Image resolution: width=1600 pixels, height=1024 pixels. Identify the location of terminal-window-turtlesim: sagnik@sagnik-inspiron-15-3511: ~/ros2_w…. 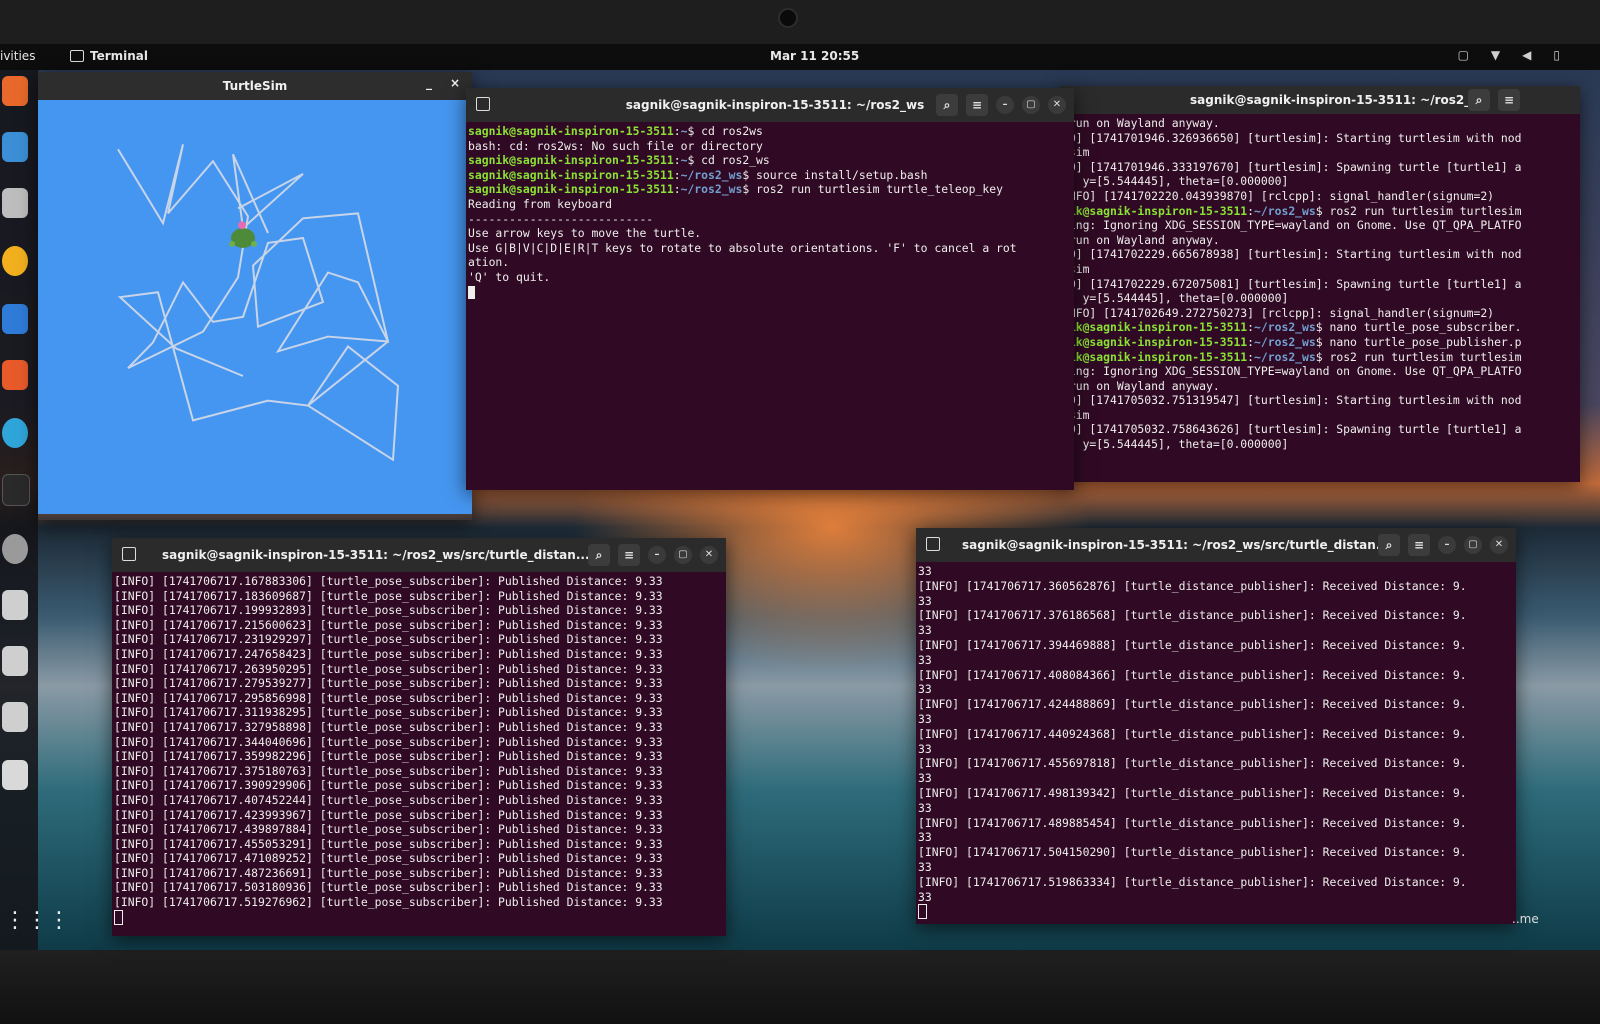
(1320, 284).